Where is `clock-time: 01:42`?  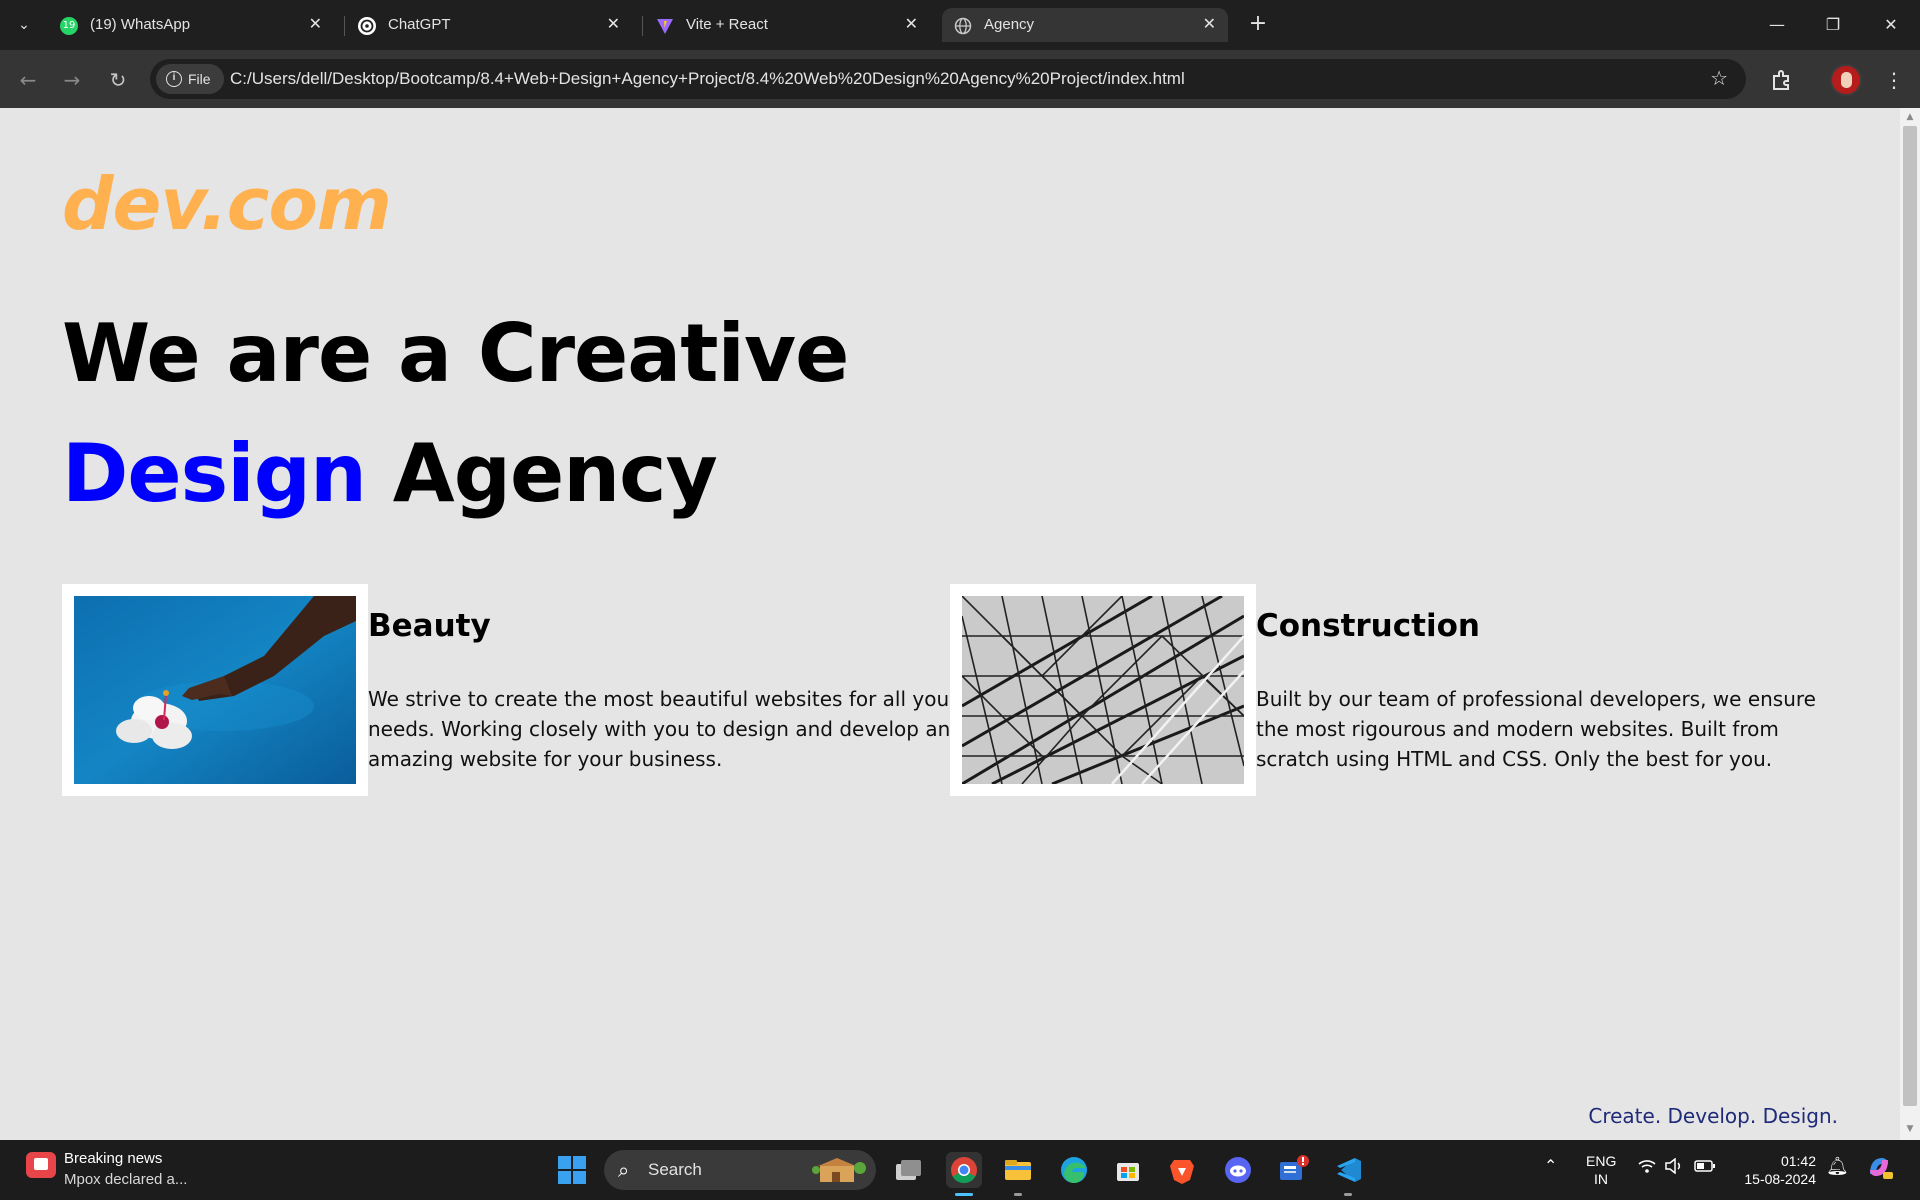 clock-time: 01:42 is located at coordinates (1798, 1161).